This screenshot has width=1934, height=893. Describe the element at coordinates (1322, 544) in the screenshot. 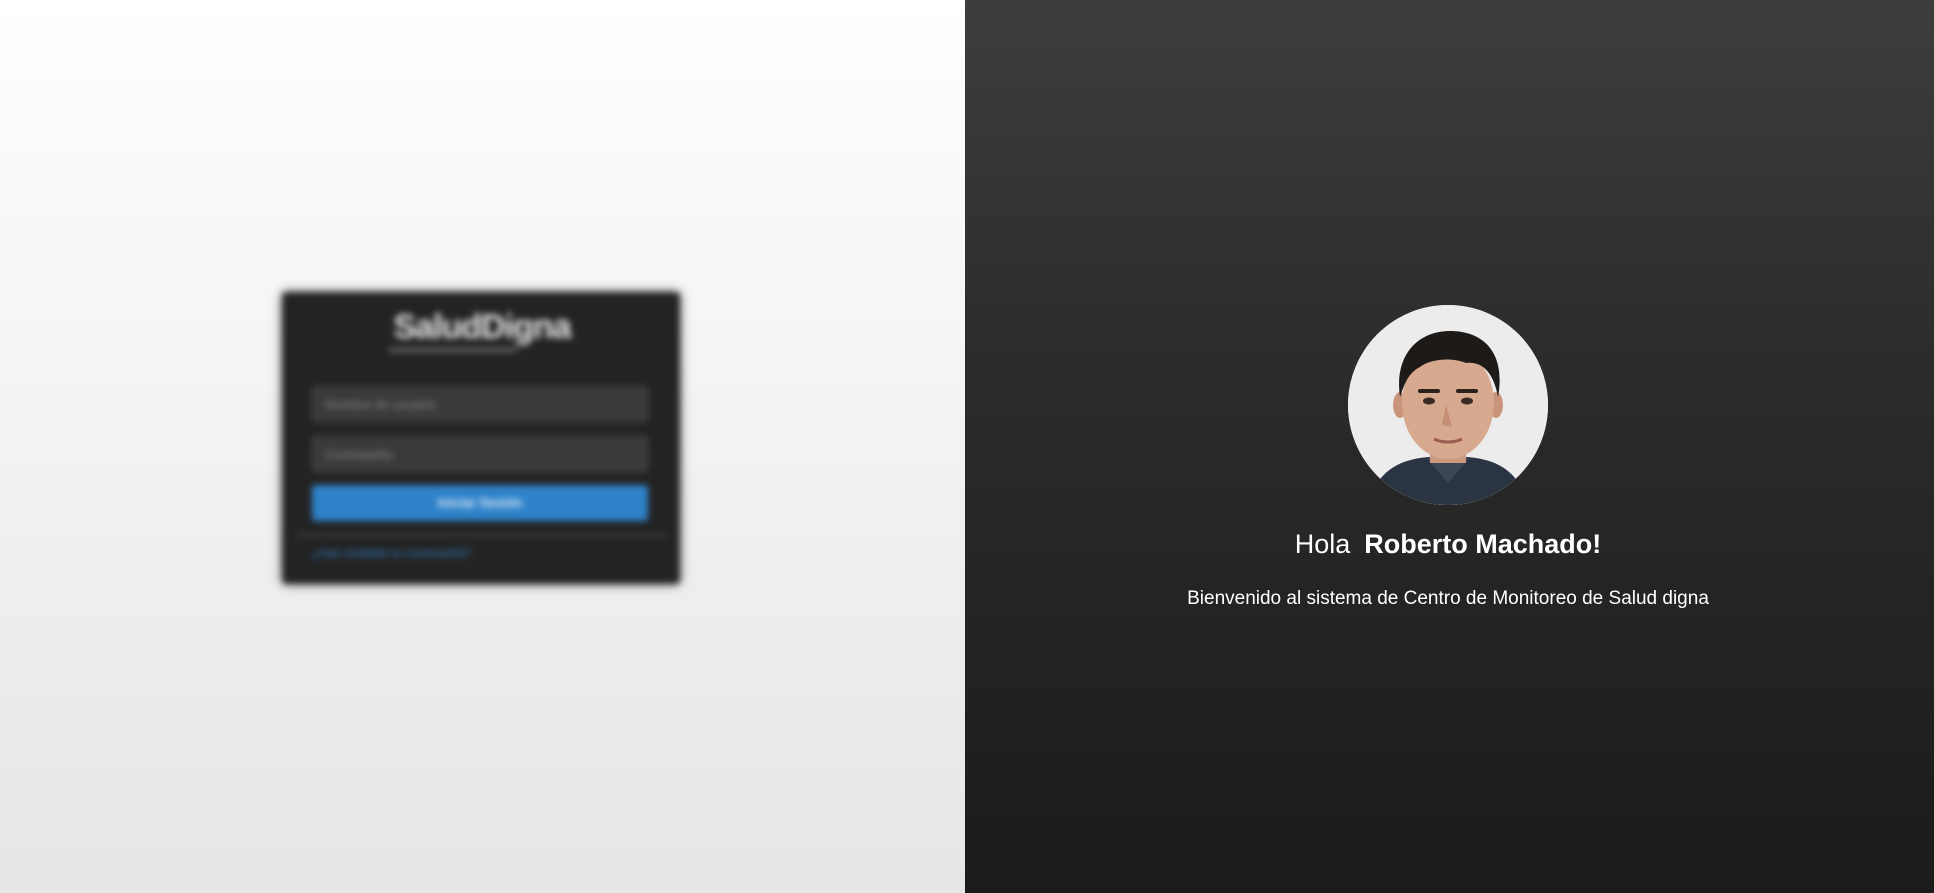

I see `greeting-label: Hola` at that location.